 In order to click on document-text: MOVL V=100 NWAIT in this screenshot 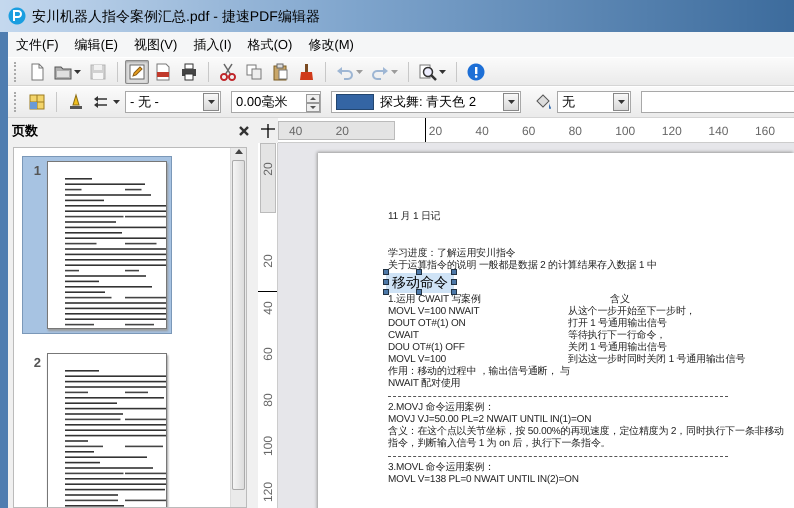, I will do `click(434, 312)`.